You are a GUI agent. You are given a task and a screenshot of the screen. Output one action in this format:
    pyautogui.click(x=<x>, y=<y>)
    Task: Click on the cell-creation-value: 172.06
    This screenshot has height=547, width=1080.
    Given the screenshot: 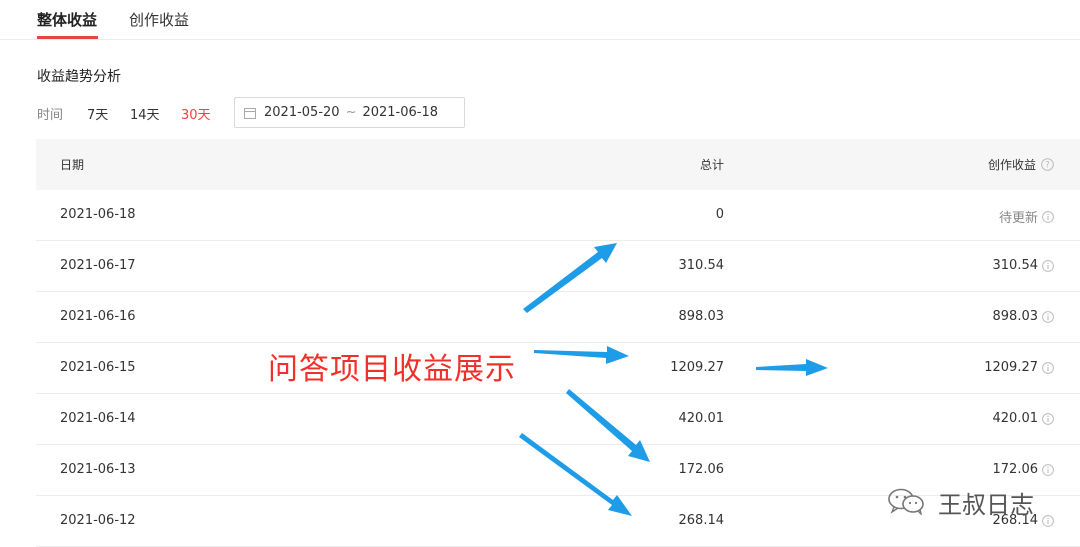 What is the action you would take?
    pyautogui.click(x=1015, y=469)
    